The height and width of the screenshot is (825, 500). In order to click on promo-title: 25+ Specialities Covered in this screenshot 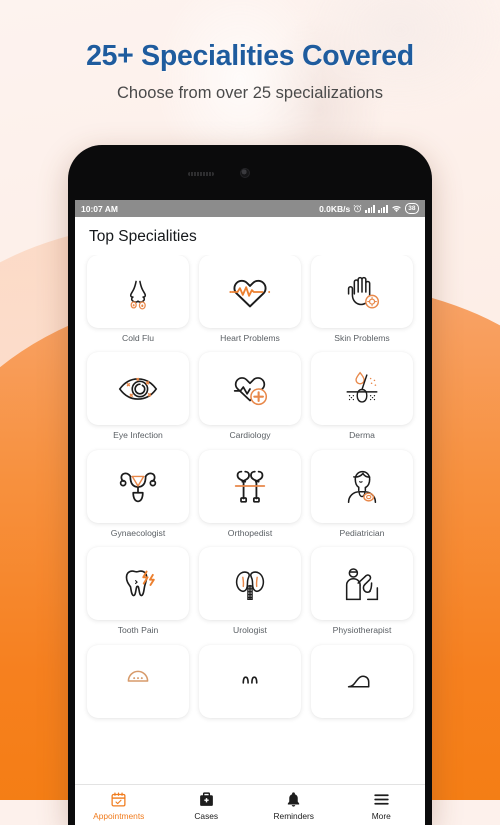, I will do `click(250, 56)`.